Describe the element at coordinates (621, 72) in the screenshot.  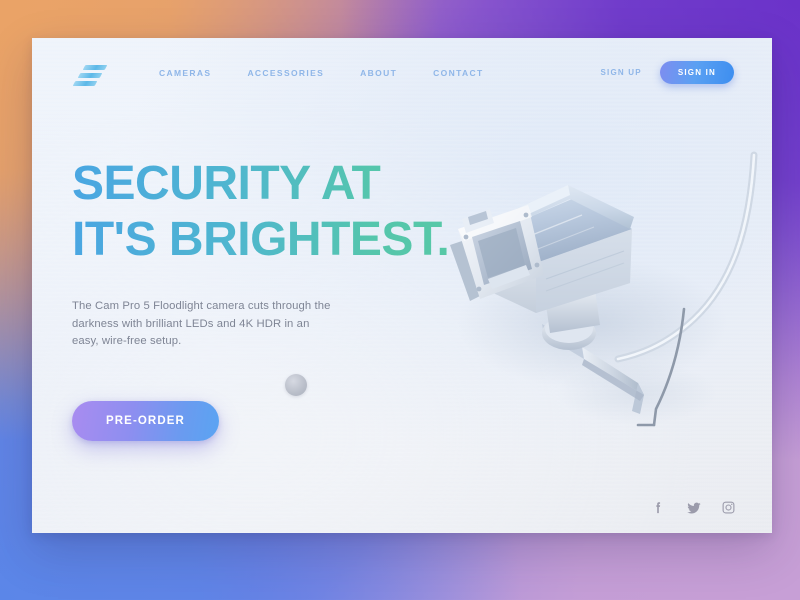
I see `sign-up-link: SIGN UP` at that location.